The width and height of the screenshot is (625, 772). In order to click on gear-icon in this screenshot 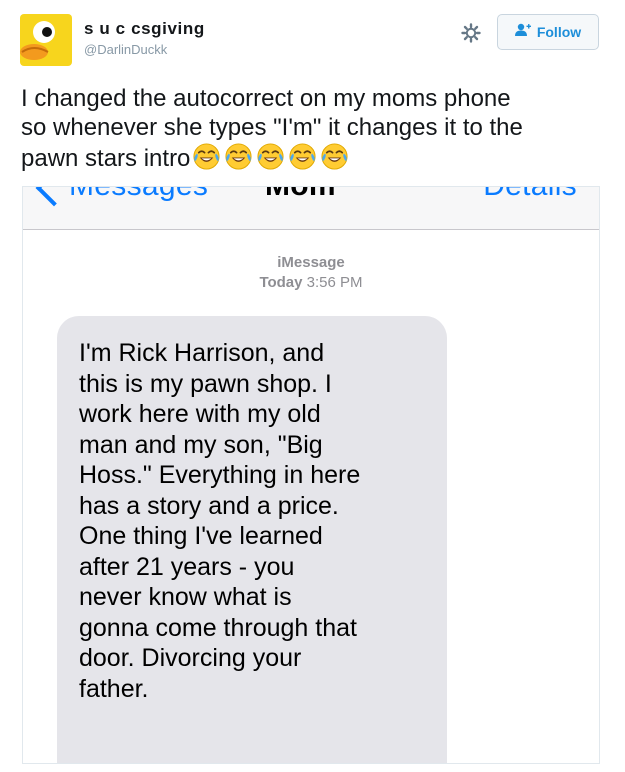, I will do `click(471, 33)`.